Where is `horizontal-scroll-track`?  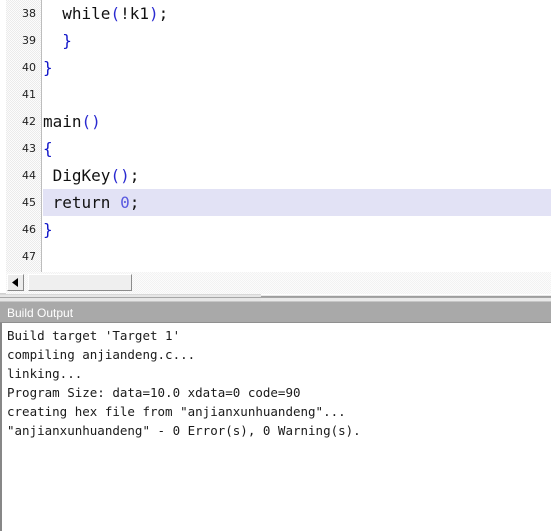
horizontal-scroll-track is located at coordinates (341, 282).